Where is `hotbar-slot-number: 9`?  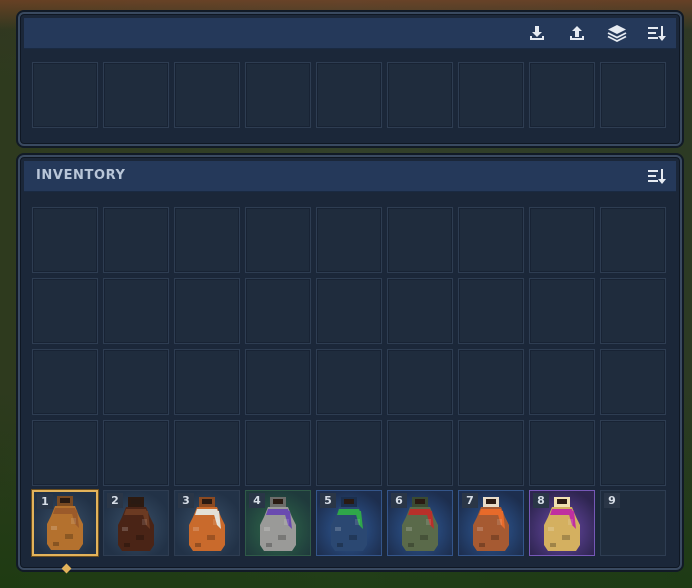 hotbar-slot-number: 9 is located at coordinates (612, 500).